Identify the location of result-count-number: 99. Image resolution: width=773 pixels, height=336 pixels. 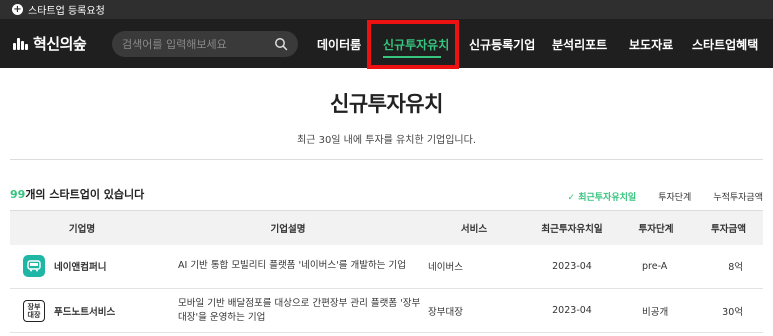
(18, 194).